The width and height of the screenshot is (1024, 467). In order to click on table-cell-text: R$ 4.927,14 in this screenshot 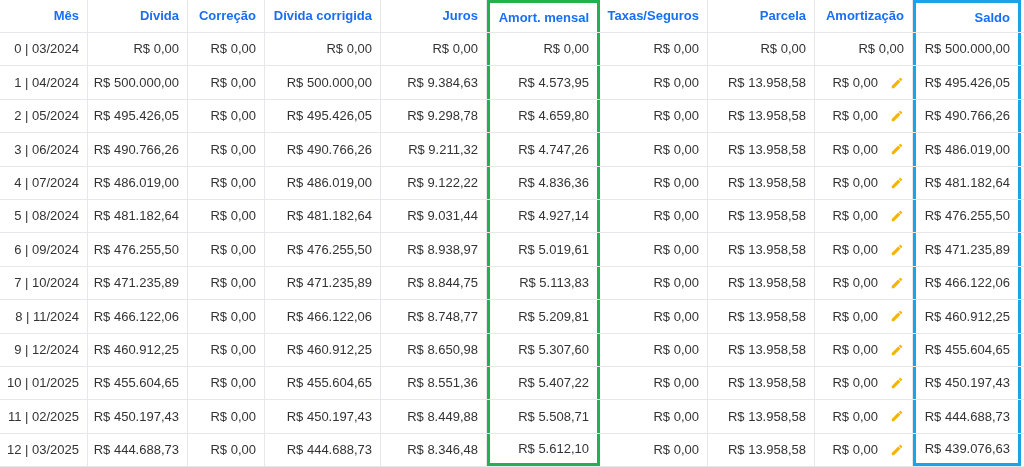, I will do `click(553, 216)`.